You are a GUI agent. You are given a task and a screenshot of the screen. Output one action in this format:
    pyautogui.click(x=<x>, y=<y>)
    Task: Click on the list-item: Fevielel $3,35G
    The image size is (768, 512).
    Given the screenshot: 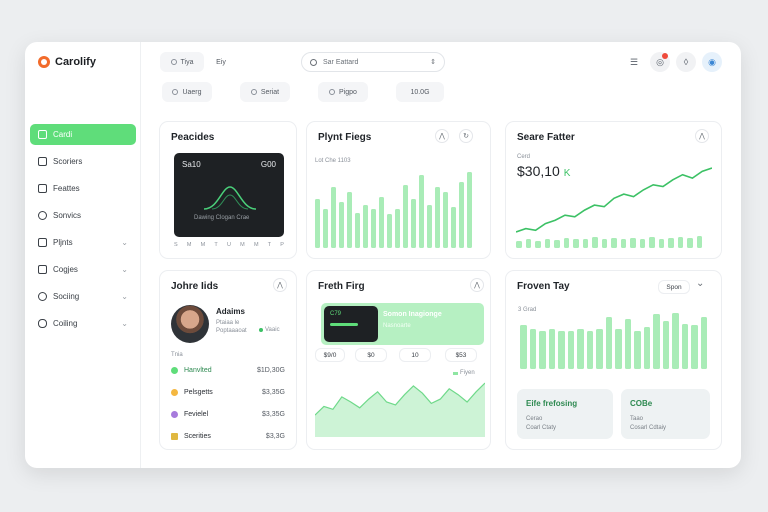 What is the action you would take?
    pyautogui.click(x=228, y=414)
    